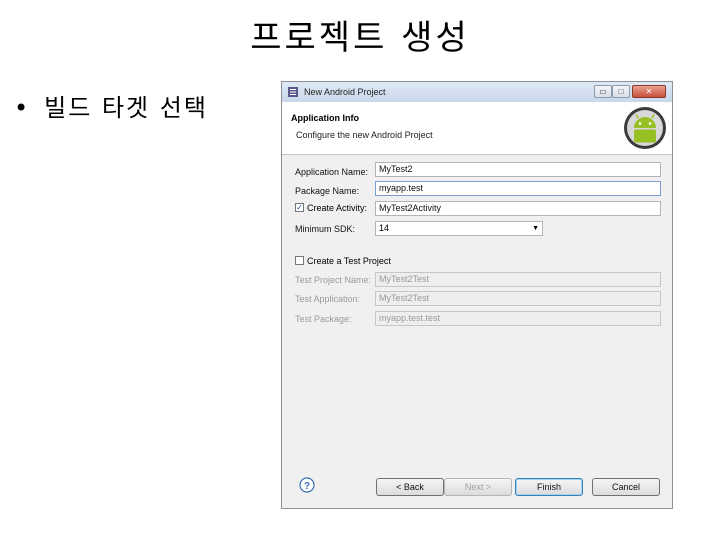 The height and width of the screenshot is (540, 720). What do you see at coordinates (535, 228) in the screenshot?
I see `chevron-down-icon: ▼` at bounding box center [535, 228].